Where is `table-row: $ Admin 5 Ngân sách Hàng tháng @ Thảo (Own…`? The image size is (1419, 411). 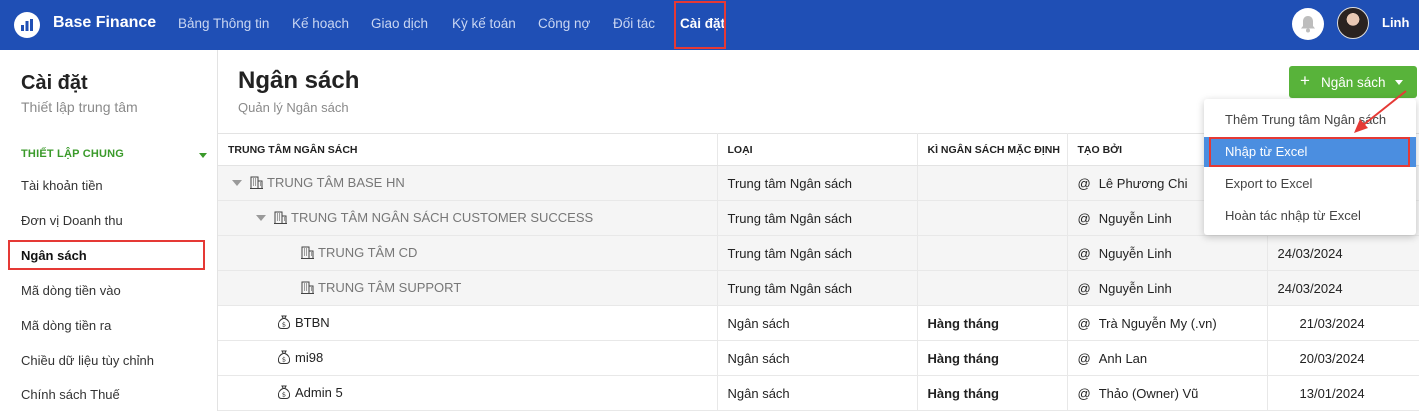 table-row: $ Admin 5 Ngân sách Hàng tháng @ Thảo (Own… is located at coordinates (818, 393).